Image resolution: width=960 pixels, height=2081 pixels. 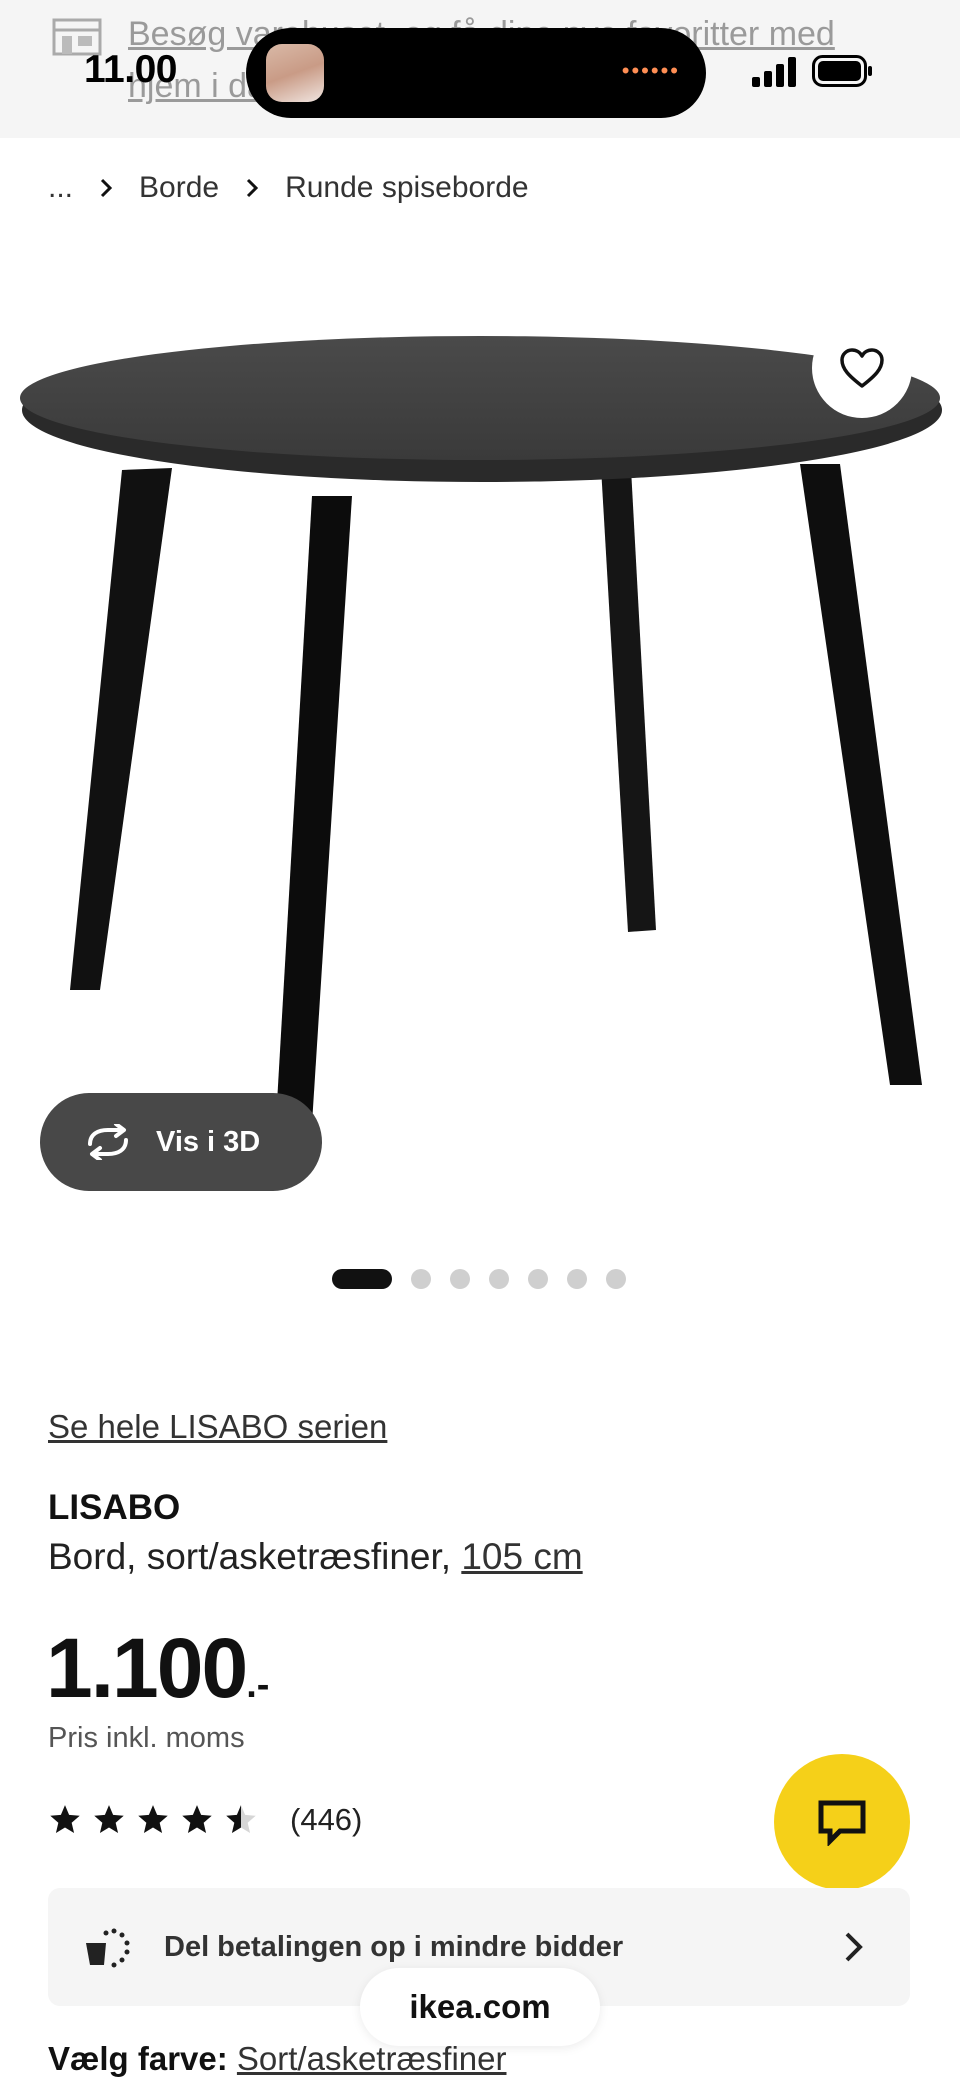 I want to click on view-3d-button: Vis i 3D, so click(x=181, y=1142).